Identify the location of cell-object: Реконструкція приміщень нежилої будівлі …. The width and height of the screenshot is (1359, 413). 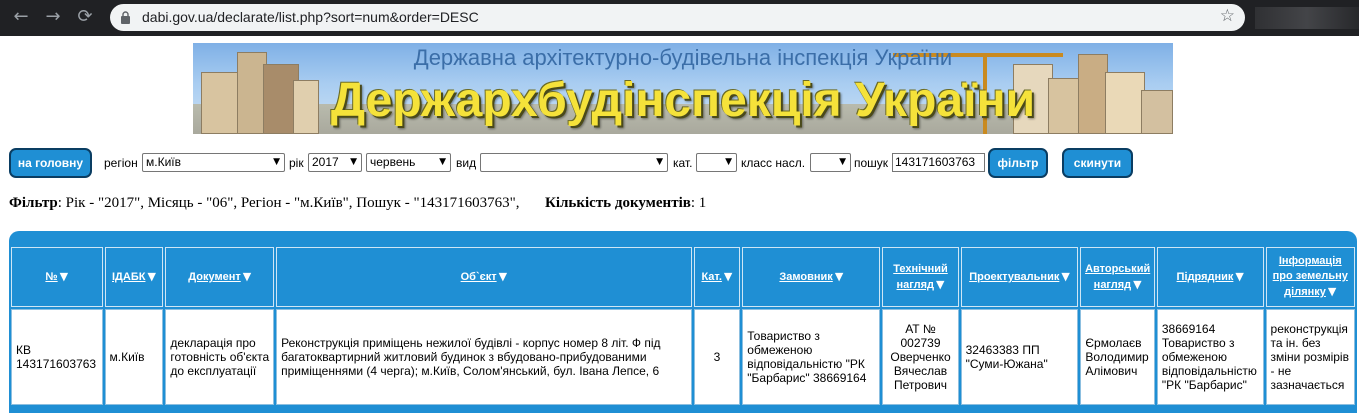
(484, 357).